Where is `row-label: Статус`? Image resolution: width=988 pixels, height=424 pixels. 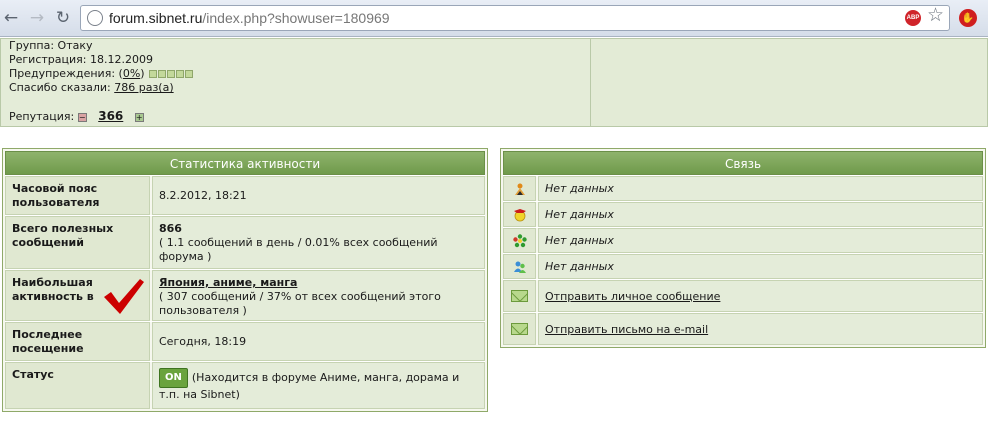 row-label: Статус is located at coordinates (77, 385).